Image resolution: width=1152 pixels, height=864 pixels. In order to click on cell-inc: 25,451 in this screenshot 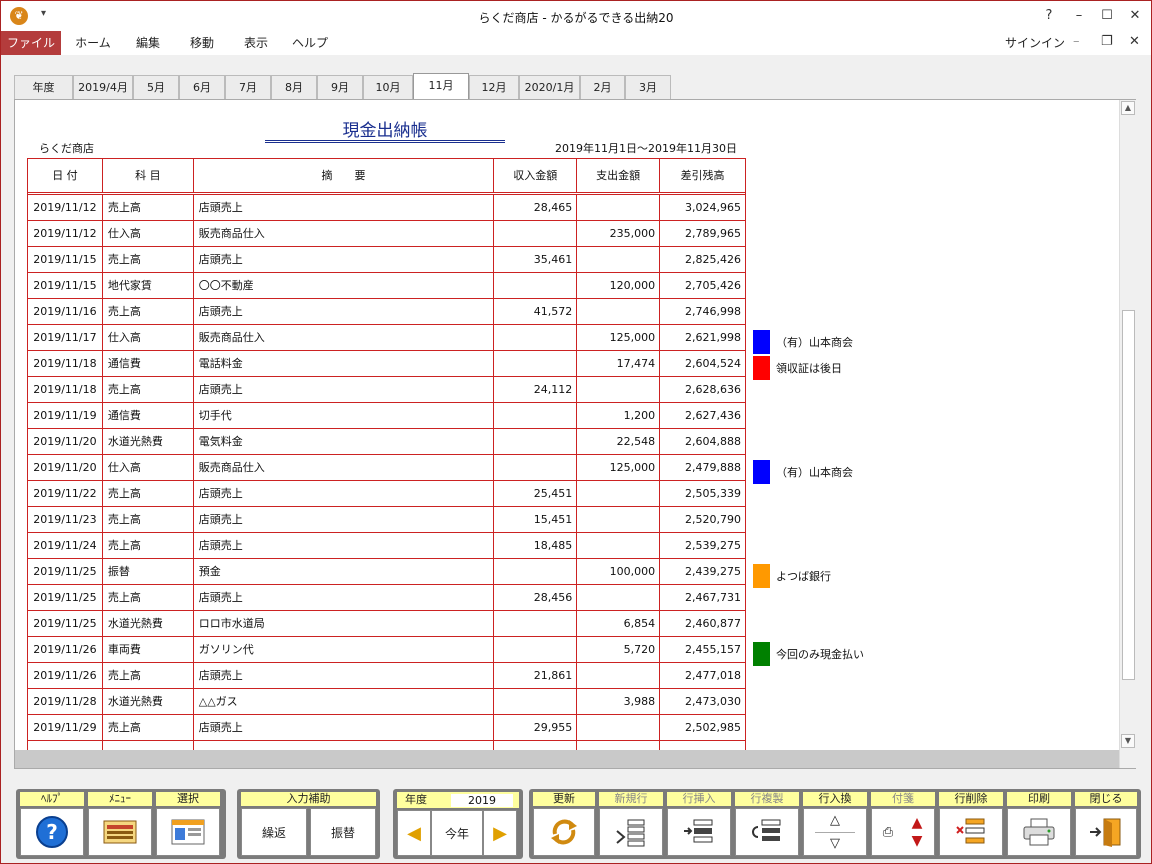, I will do `click(536, 493)`.